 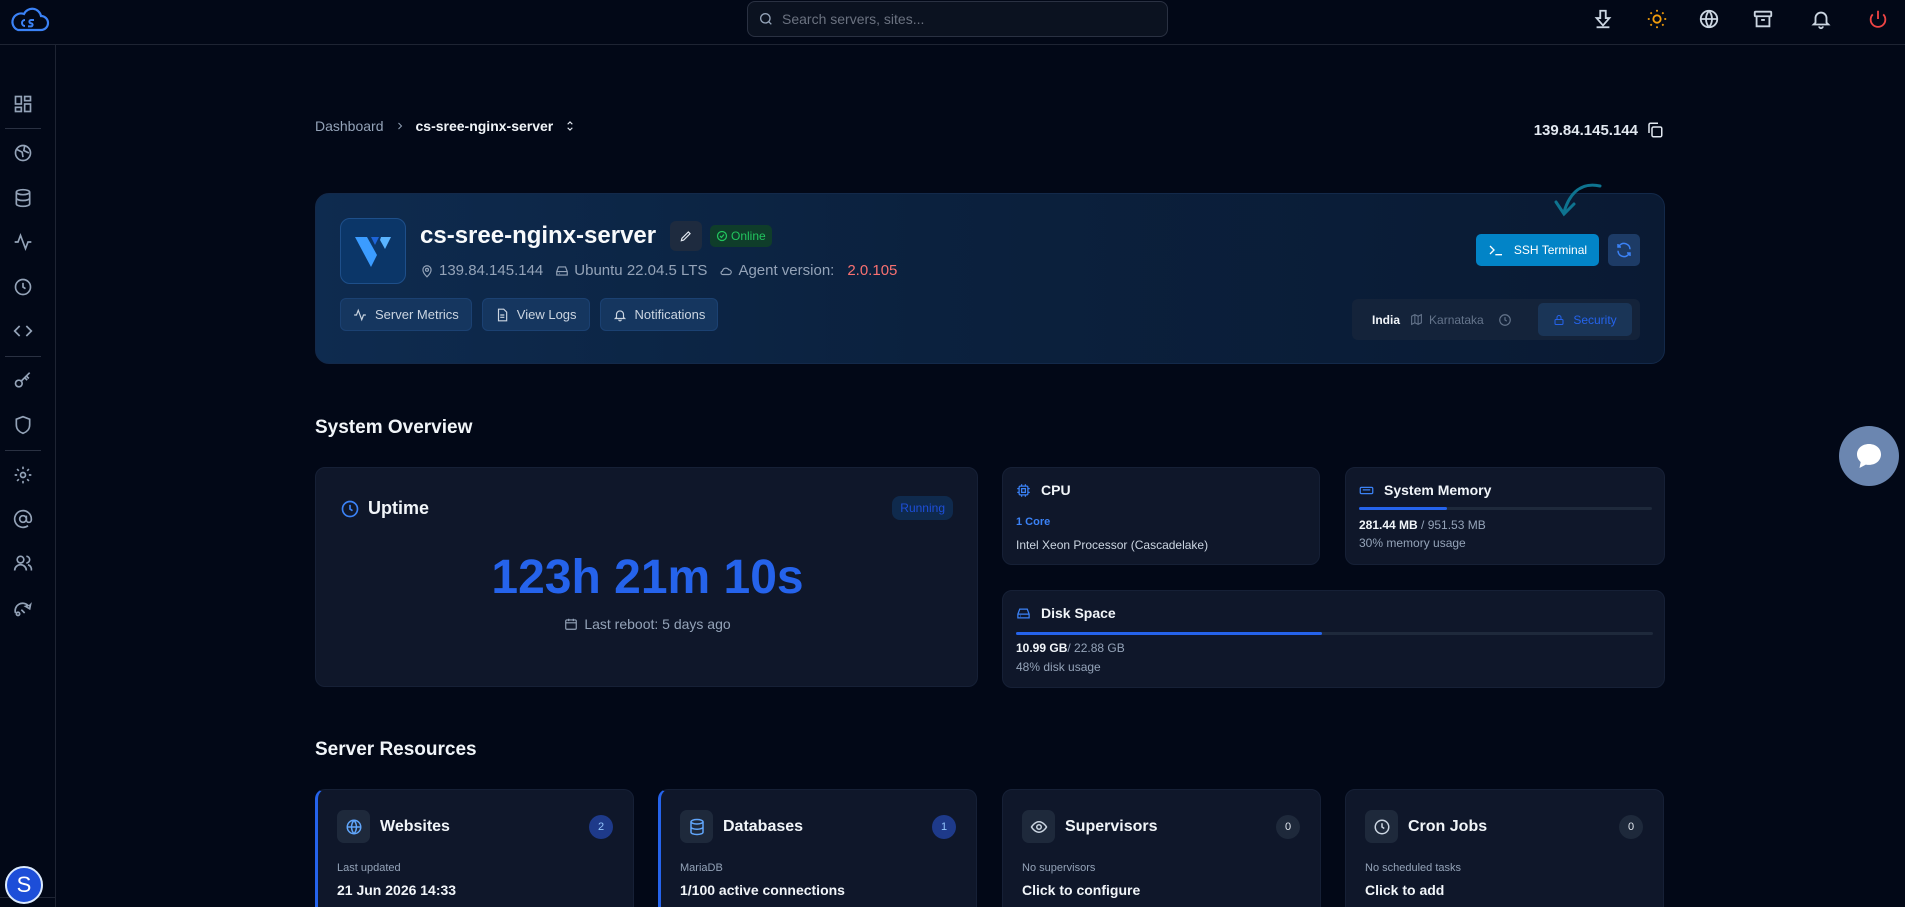 I want to click on dashboard-icon, so click(x=23, y=104).